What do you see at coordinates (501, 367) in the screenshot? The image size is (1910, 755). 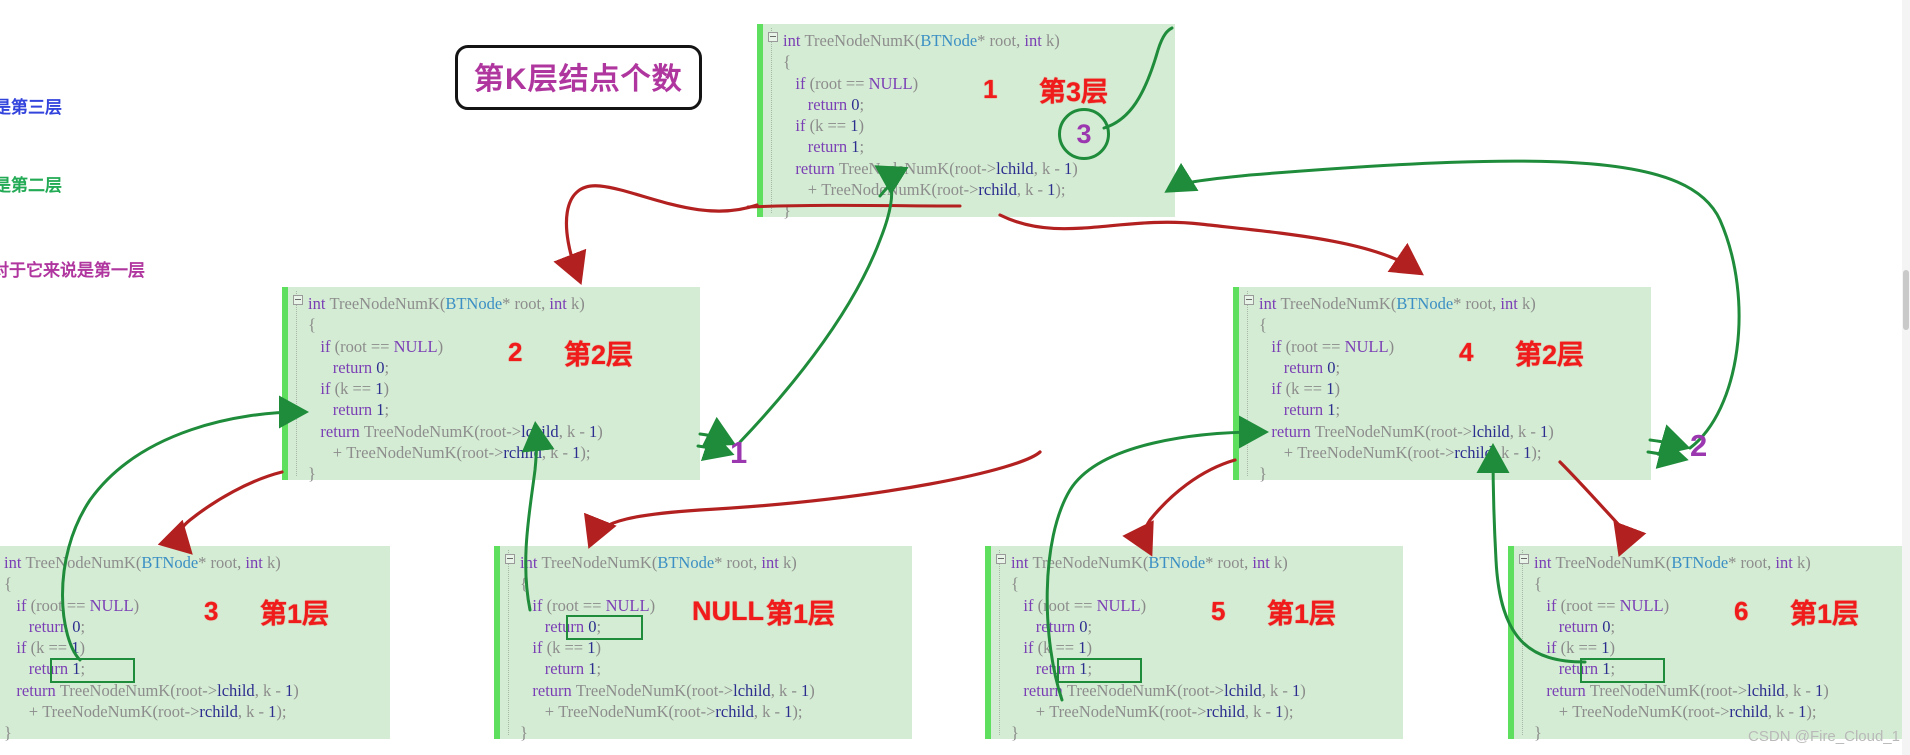 I see `code-line: return 0;` at bounding box center [501, 367].